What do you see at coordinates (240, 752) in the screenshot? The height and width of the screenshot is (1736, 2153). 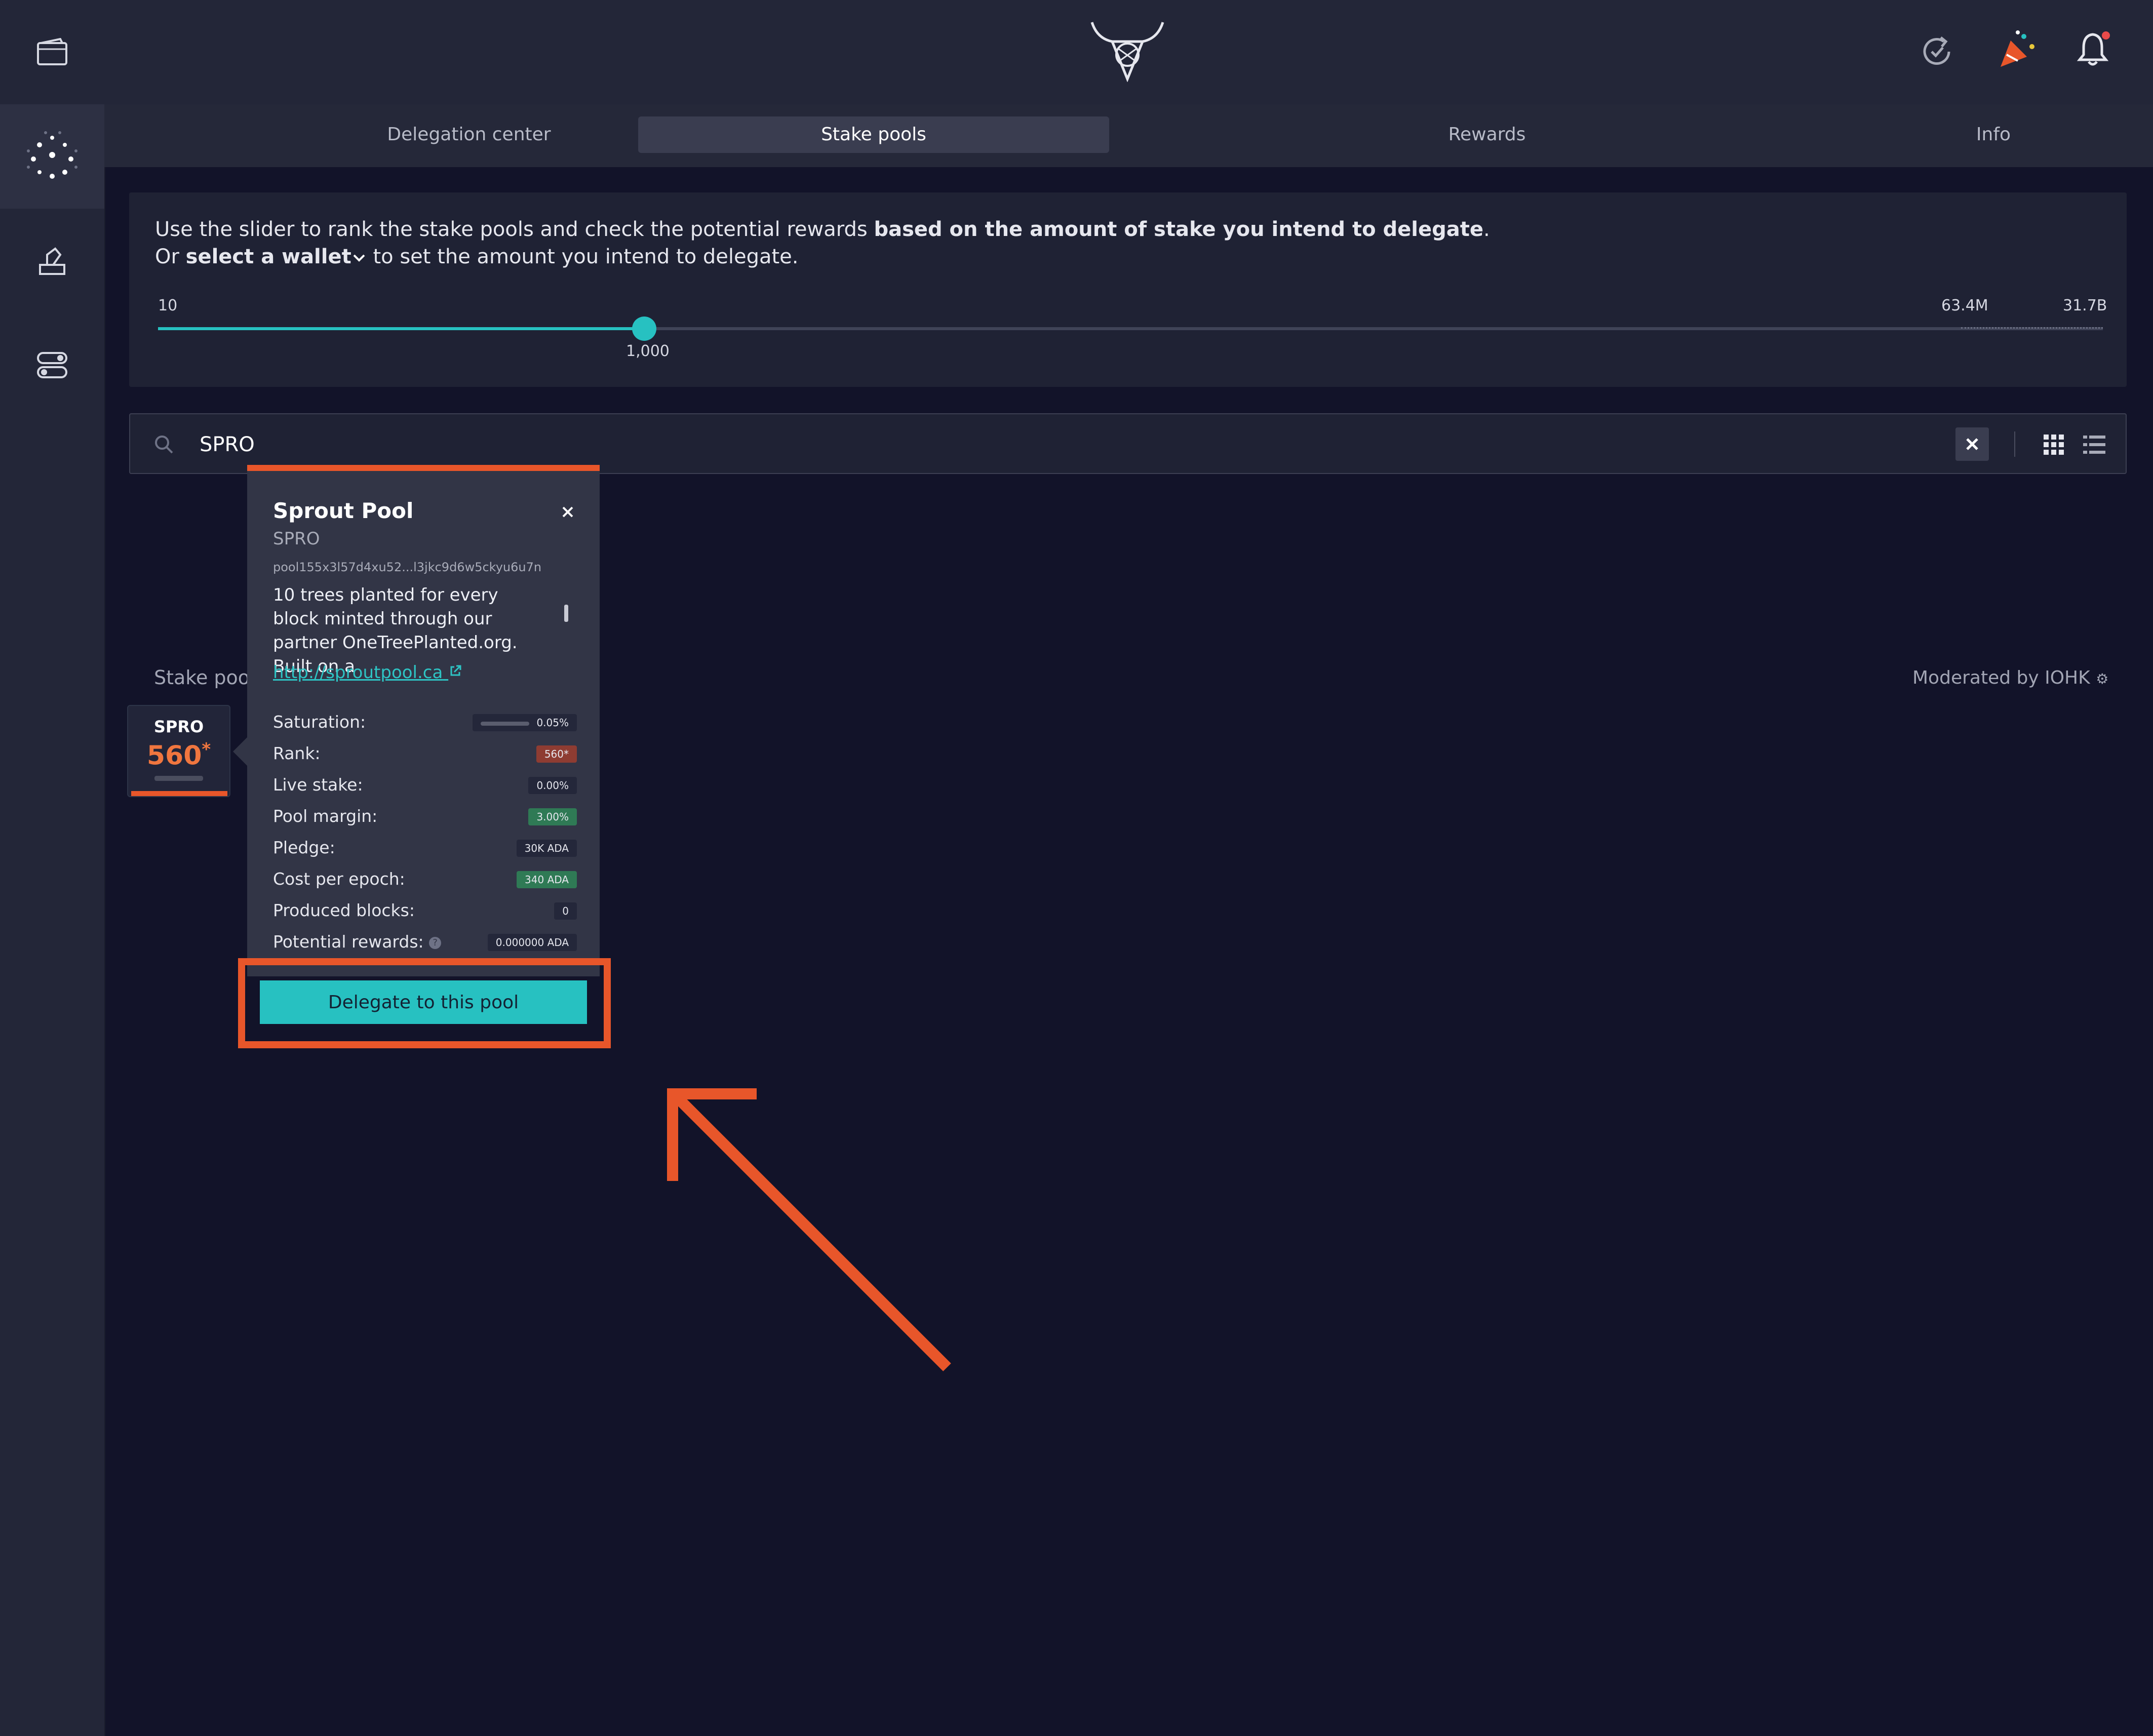 I see `popover-pointer-icon` at bounding box center [240, 752].